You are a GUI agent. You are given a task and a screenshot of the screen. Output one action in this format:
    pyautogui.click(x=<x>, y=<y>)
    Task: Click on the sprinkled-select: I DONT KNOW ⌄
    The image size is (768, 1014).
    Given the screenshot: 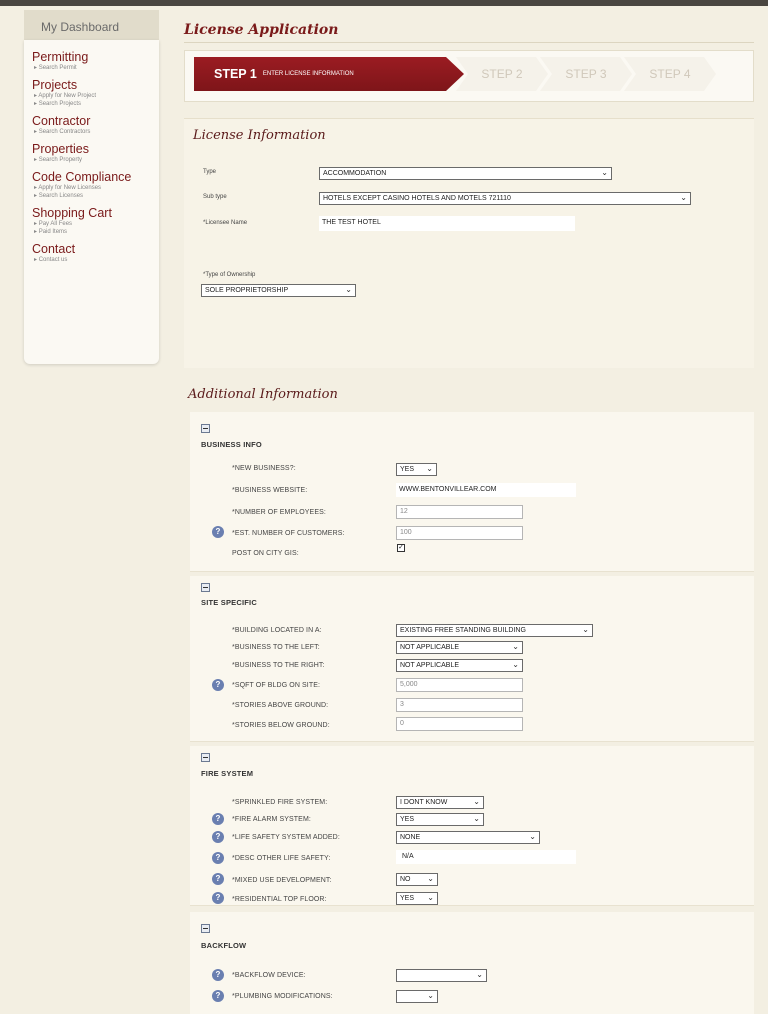 What is the action you would take?
    pyautogui.click(x=440, y=802)
    